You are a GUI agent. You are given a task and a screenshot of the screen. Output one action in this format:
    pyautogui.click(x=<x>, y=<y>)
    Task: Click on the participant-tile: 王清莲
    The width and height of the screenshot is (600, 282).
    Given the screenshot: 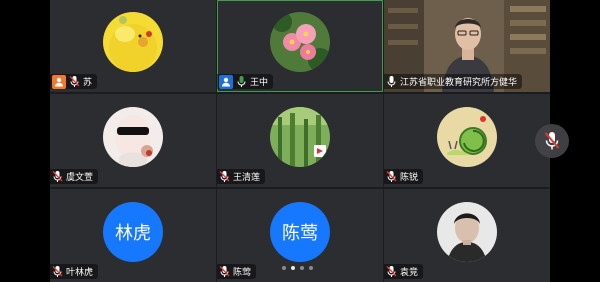 What is the action you would take?
    pyautogui.click(x=300, y=140)
    